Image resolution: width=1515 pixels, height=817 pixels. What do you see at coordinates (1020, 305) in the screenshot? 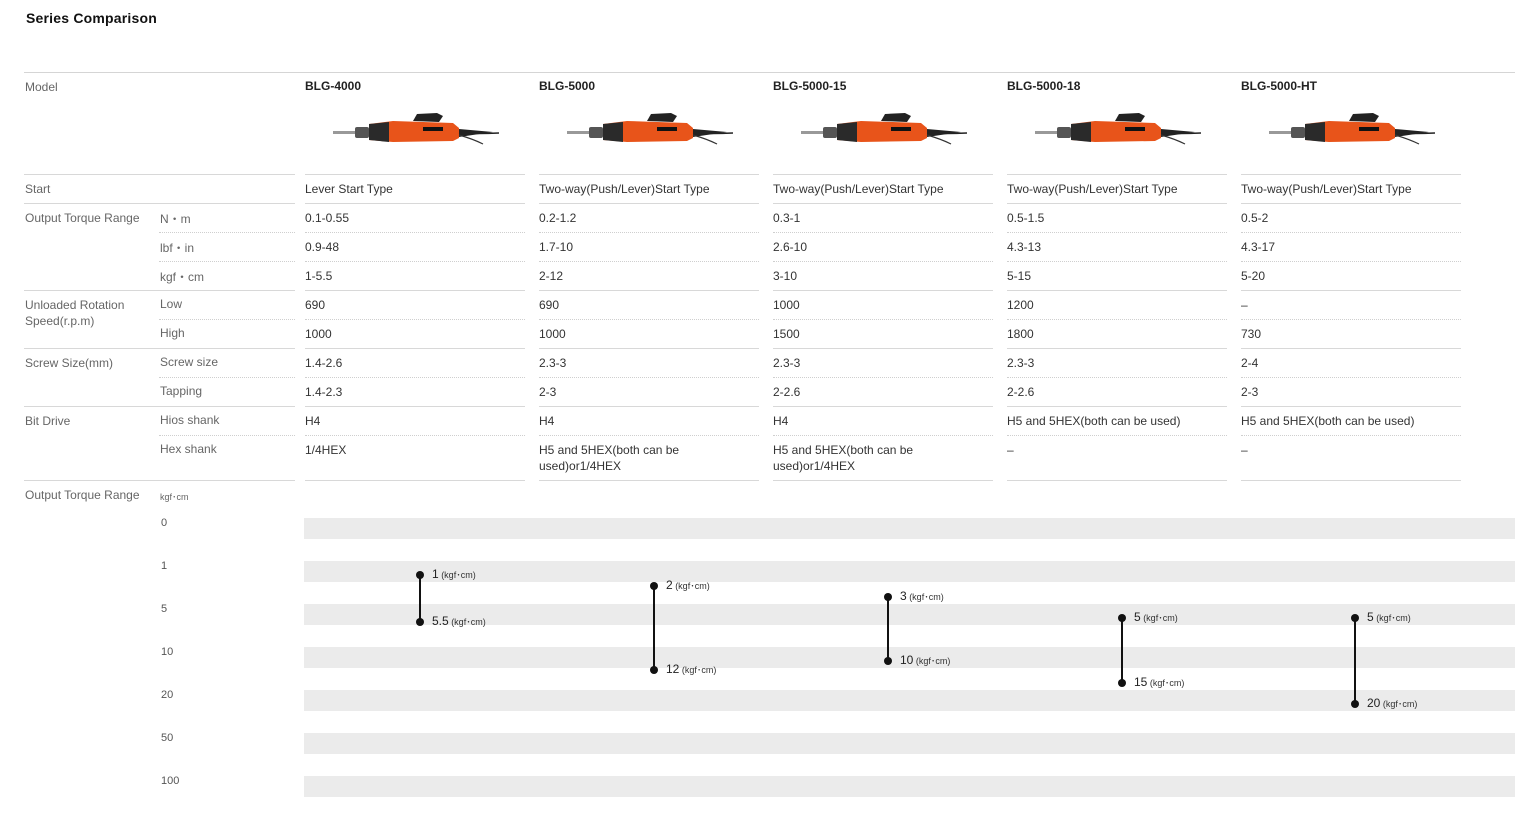
I see `spec-cell-low: 1200` at bounding box center [1020, 305].